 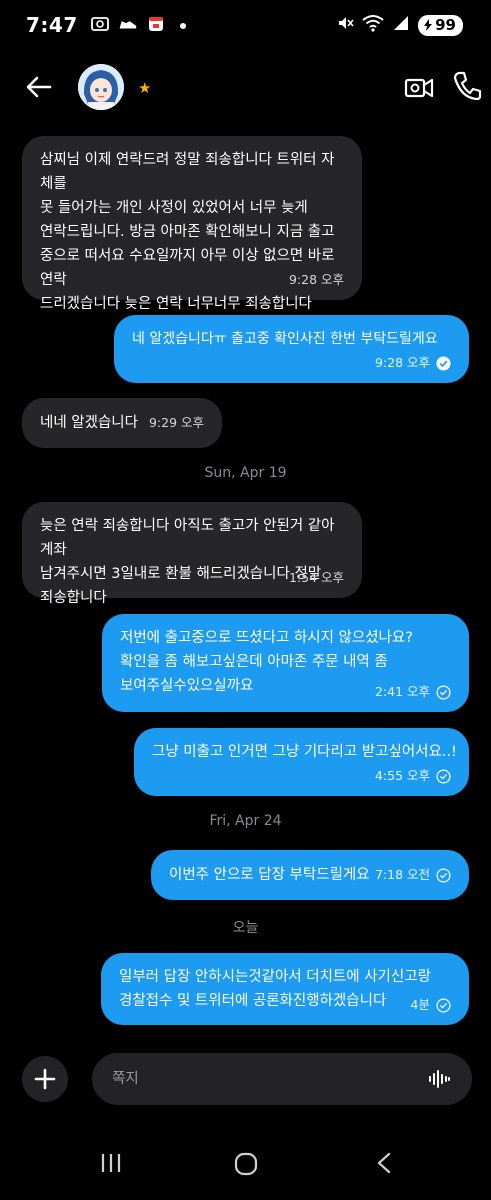 What do you see at coordinates (245, 26) in the screenshot?
I see `status-bar: 7:47 99` at bounding box center [245, 26].